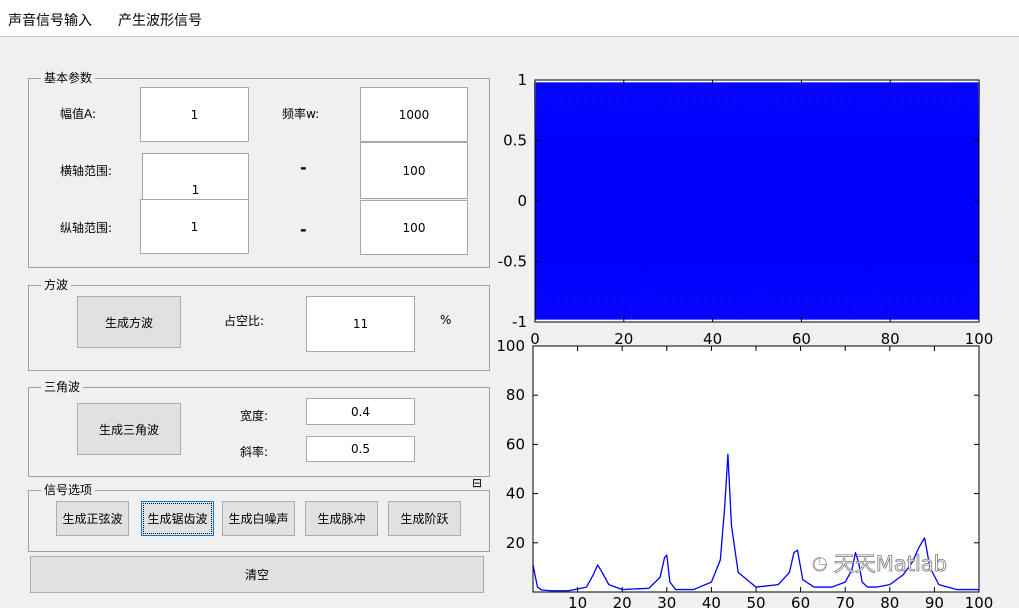 The height and width of the screenshot is (608, 1019). I want to click on generate-step-button: 生成阶跃, so click(424, 518).